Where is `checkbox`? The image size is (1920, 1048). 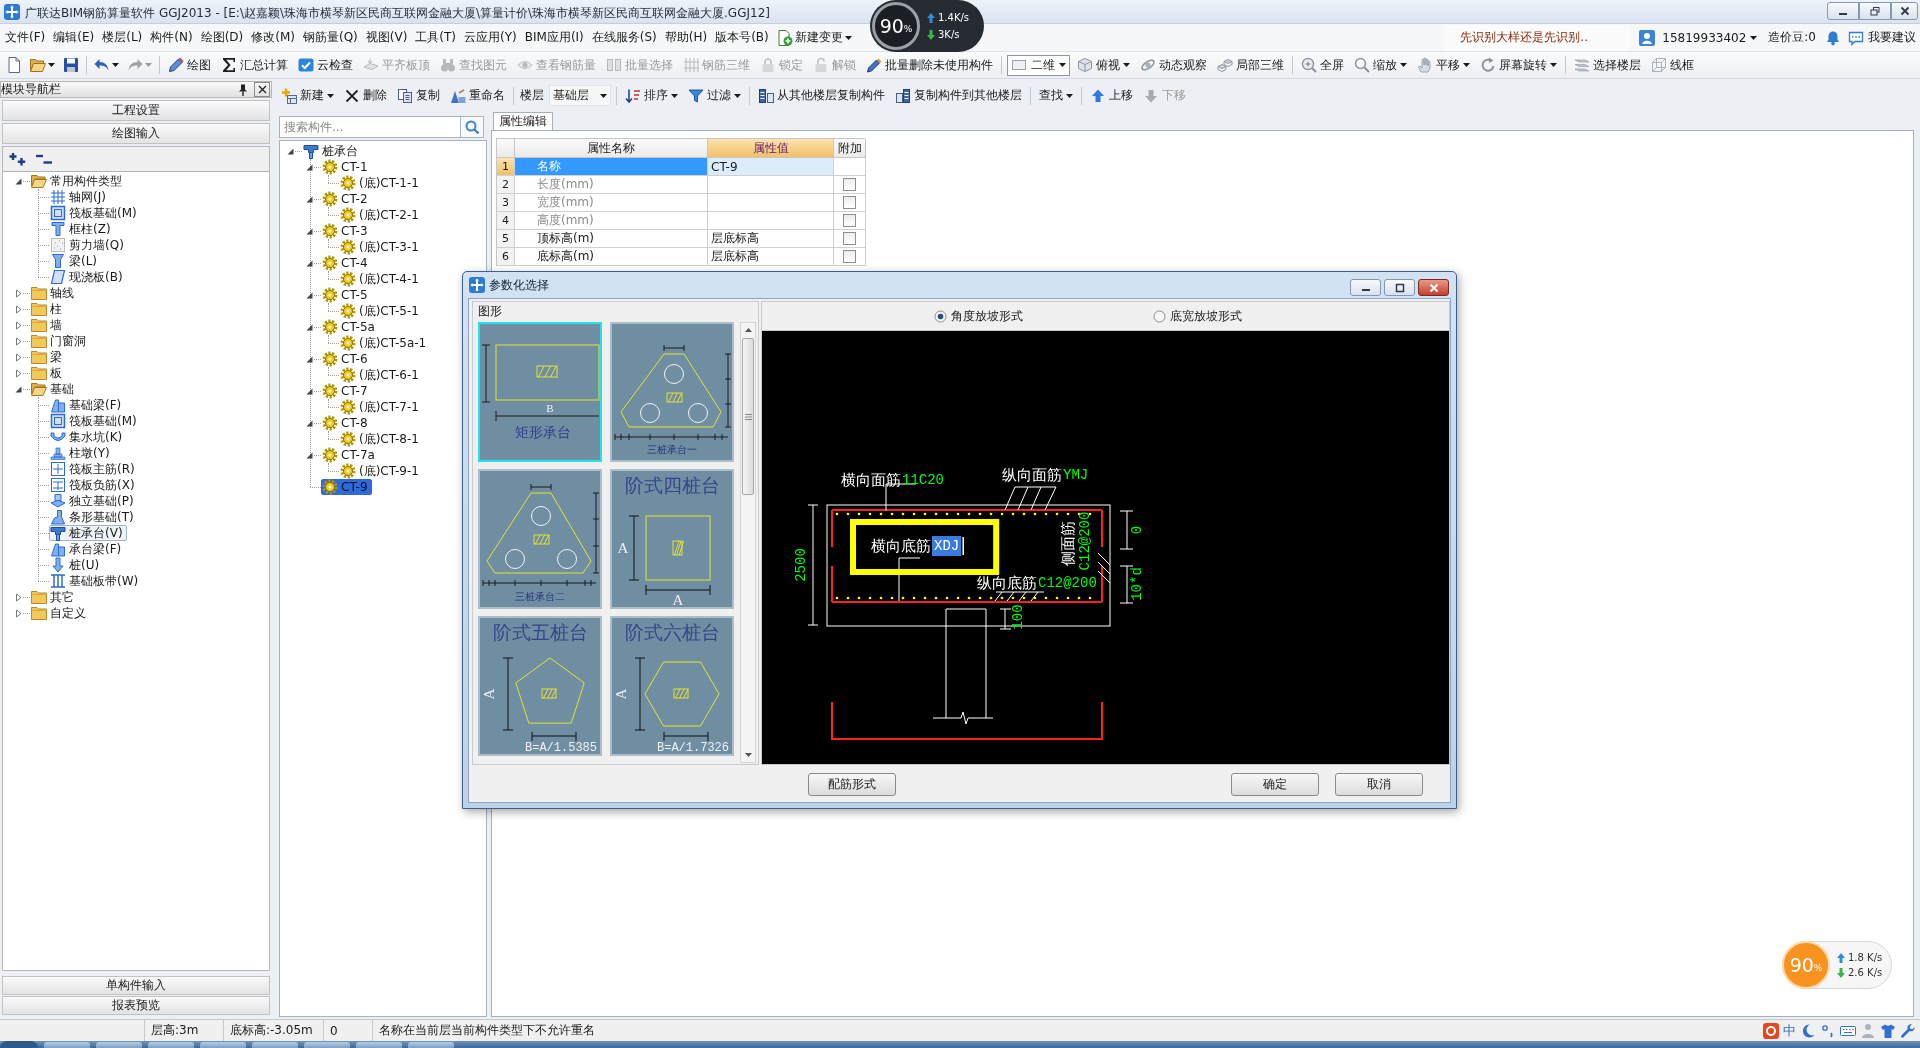
checkbox is located at coordinates (849, 238).